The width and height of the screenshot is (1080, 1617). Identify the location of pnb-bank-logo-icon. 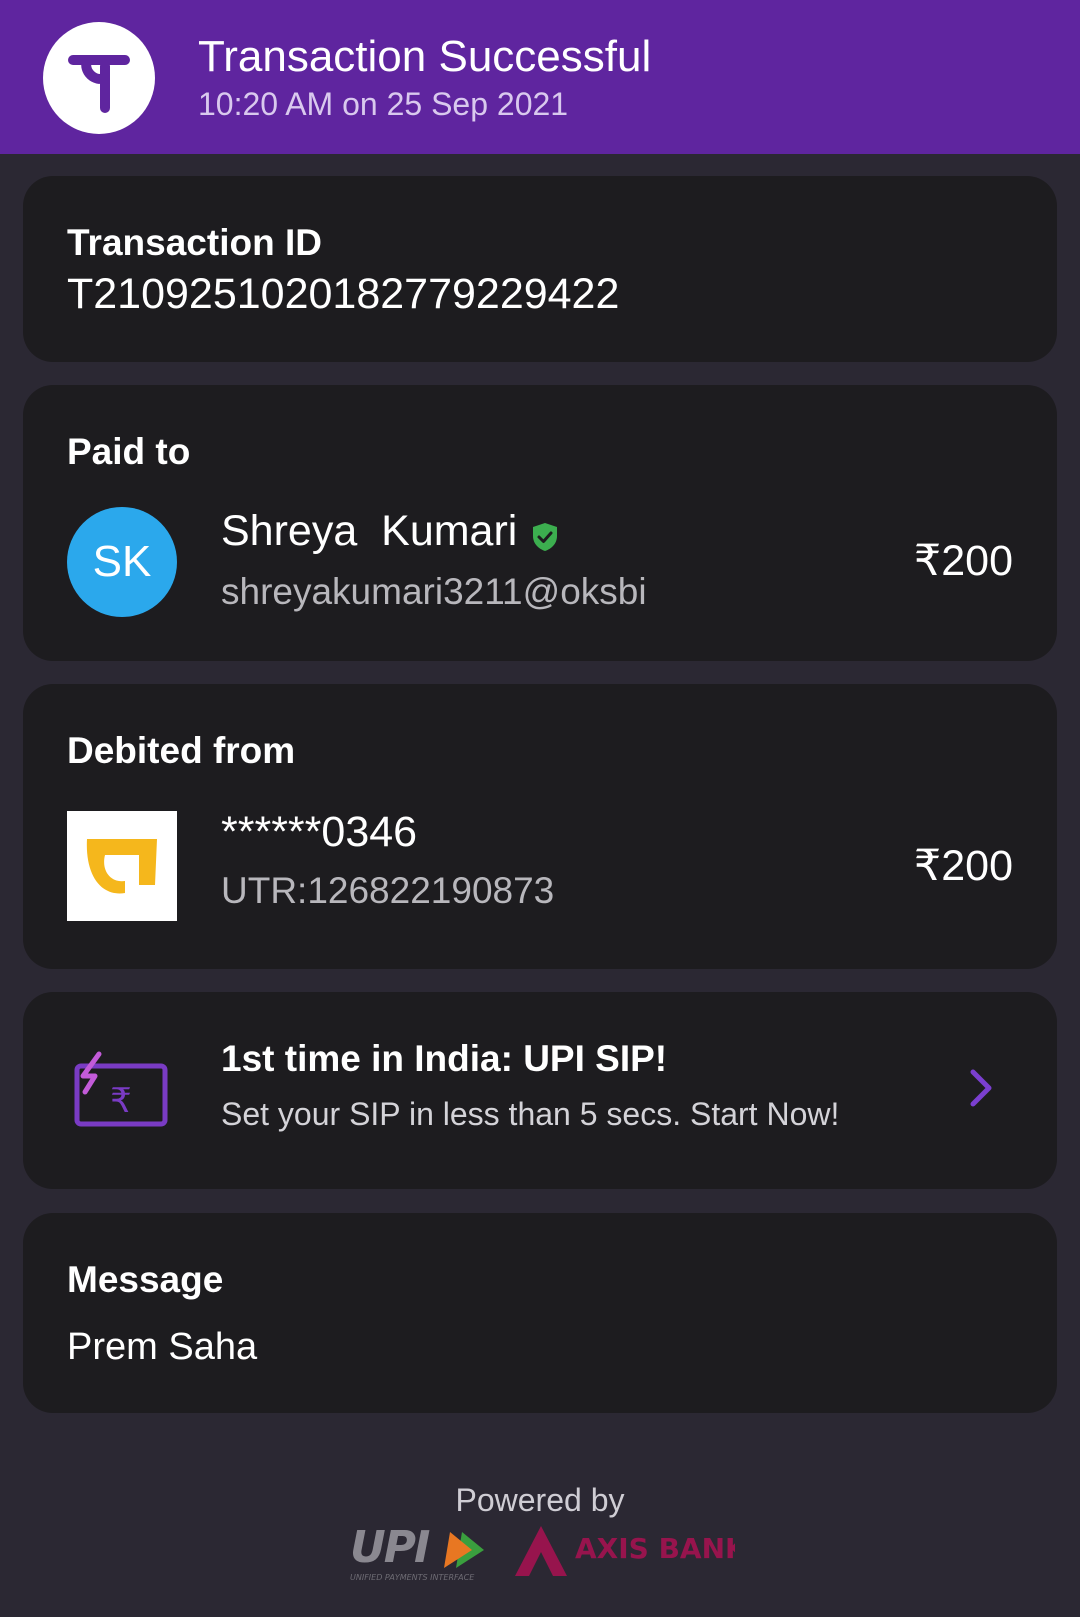
(122, 866).